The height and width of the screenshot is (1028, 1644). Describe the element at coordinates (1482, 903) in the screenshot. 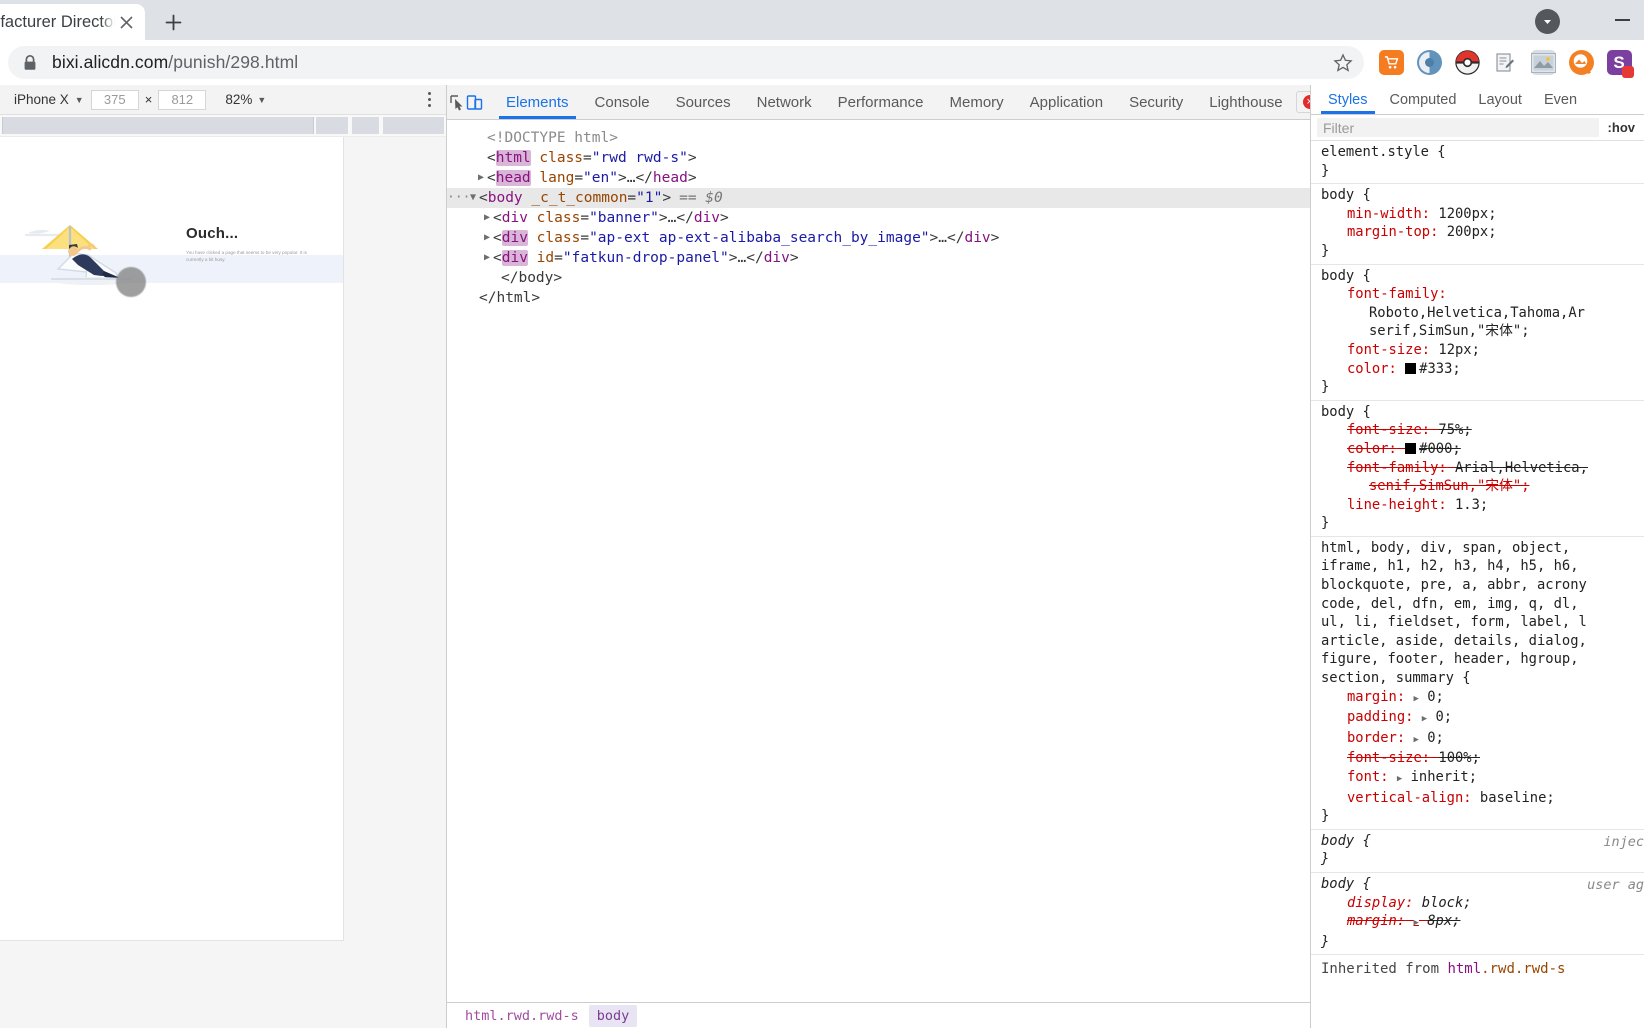

I see `css-declaration: display: block;` at that location.